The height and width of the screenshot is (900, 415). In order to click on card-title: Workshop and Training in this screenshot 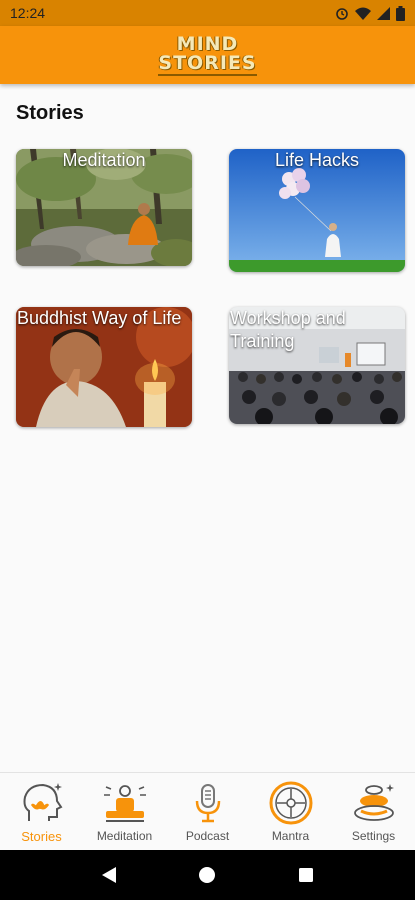, I will do `click(288, 329)`.